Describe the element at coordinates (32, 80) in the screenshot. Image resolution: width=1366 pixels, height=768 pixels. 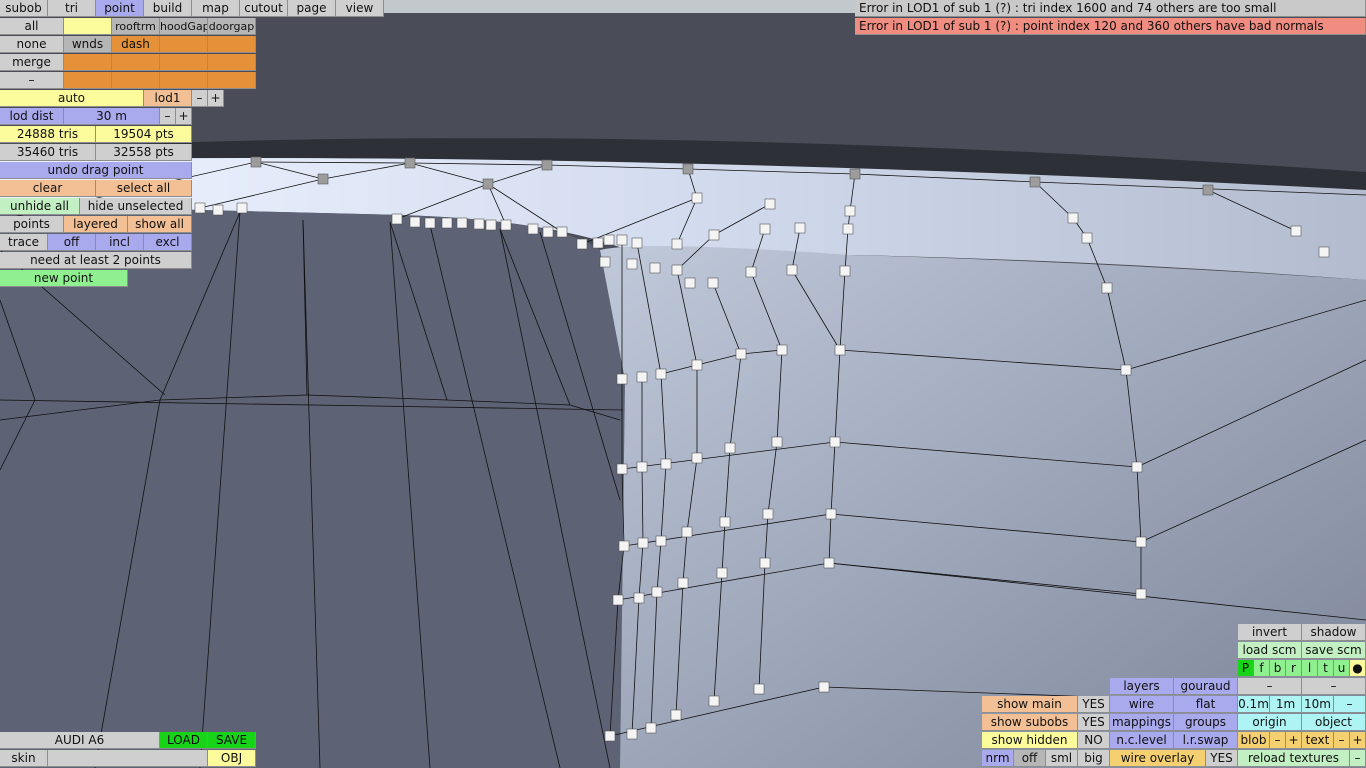
I see `dash-row-button: –` at that location.